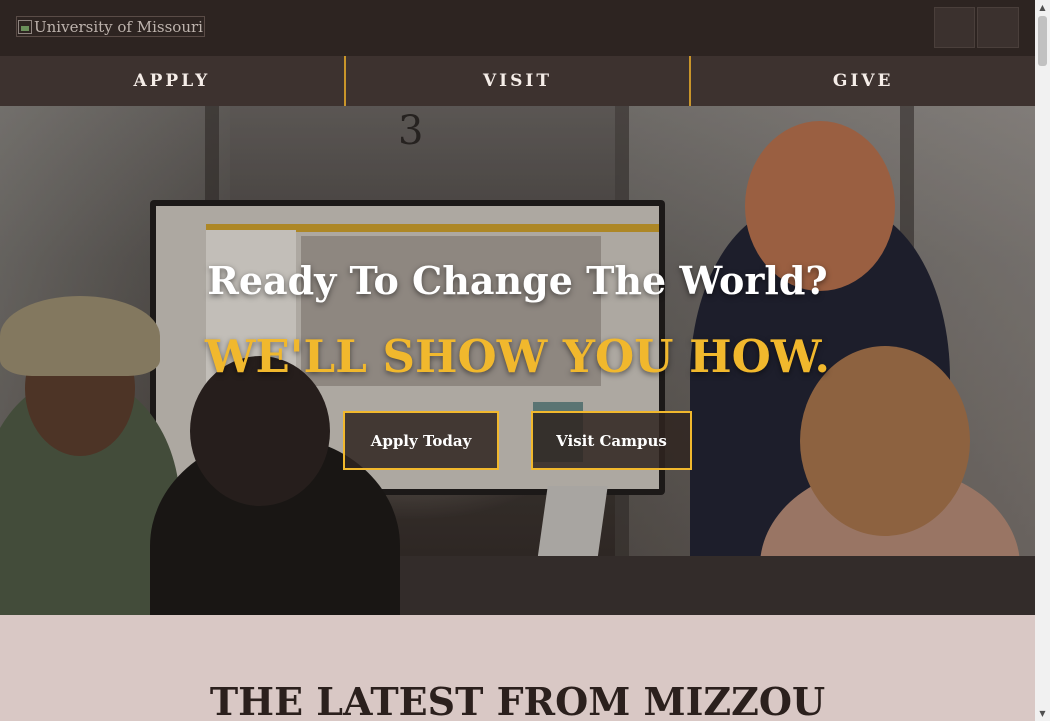  I want to click on nav-visit: VISIT, so click(518, 81).